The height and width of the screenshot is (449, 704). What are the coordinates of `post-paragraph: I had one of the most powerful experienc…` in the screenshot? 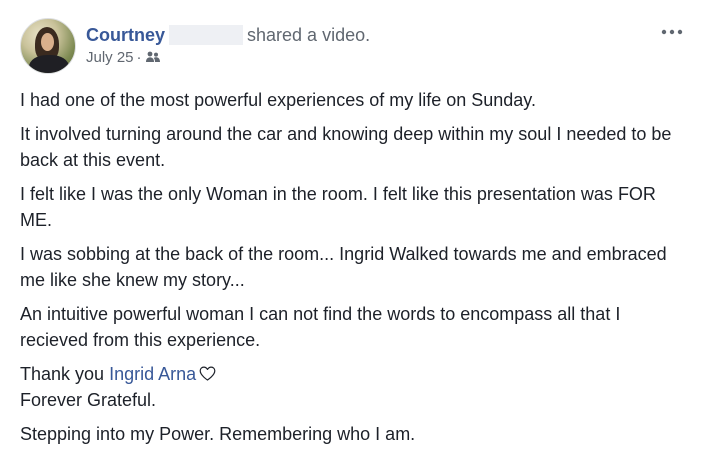 It's located at (278, 100).